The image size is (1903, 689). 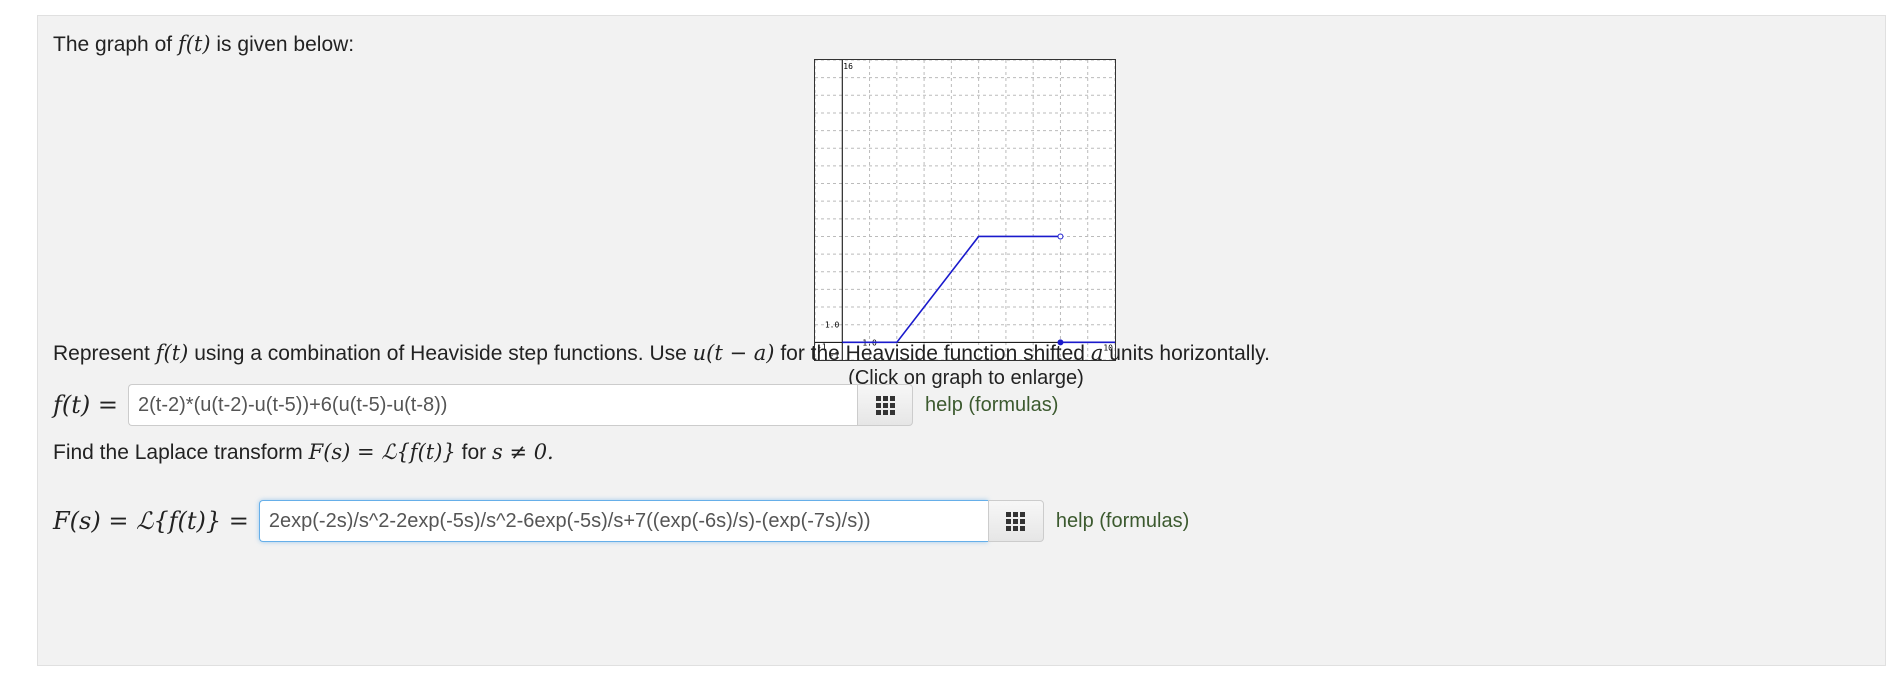 I want to click on intro-prefix: The graph of, so click(x=113, y=44).